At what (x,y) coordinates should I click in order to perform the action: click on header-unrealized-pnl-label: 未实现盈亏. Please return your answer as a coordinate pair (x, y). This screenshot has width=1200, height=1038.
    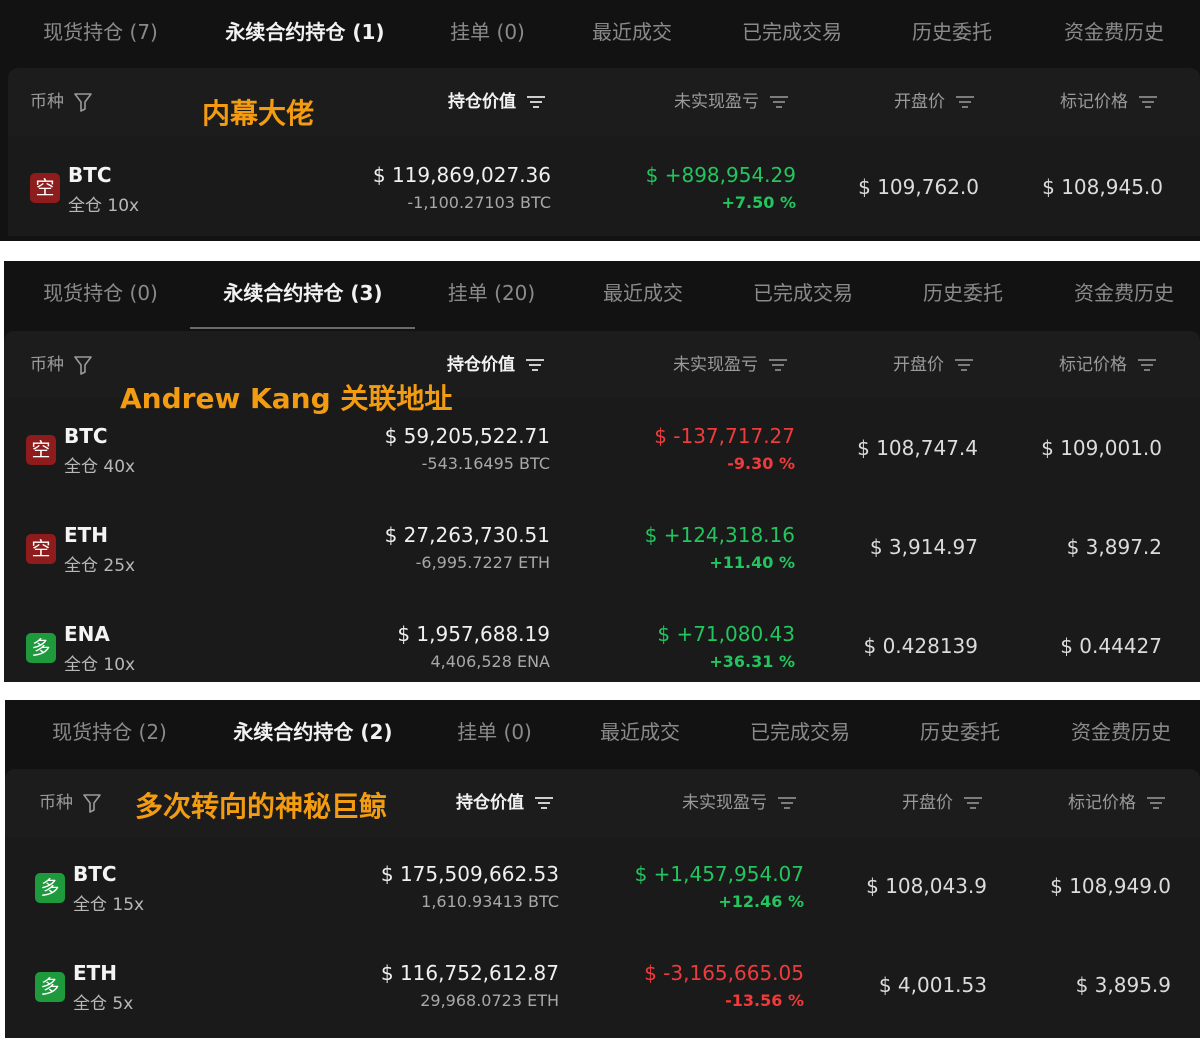
    Looking at the image, I should click on (715, 365).